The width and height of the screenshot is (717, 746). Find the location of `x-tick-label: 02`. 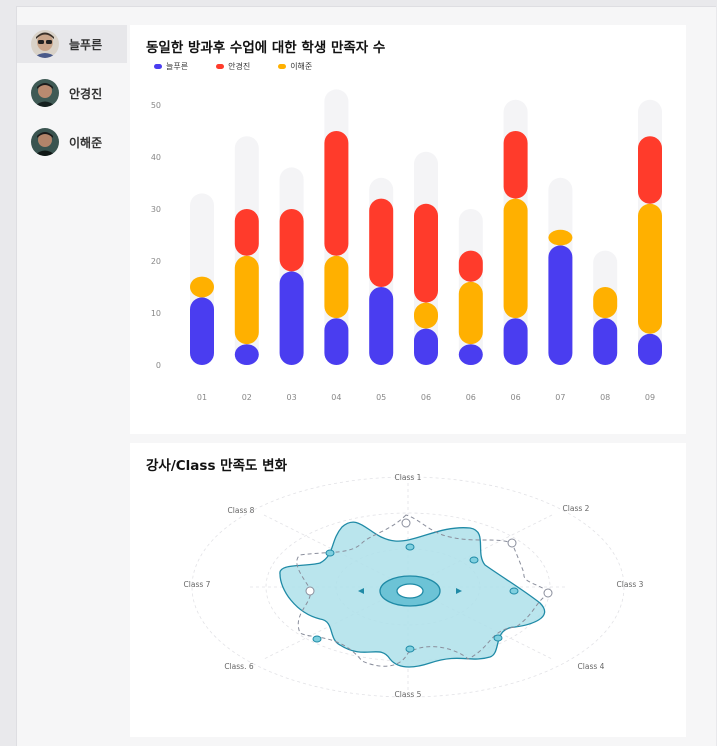

x-tick-label: 02 is located at coordinates (247, 397).